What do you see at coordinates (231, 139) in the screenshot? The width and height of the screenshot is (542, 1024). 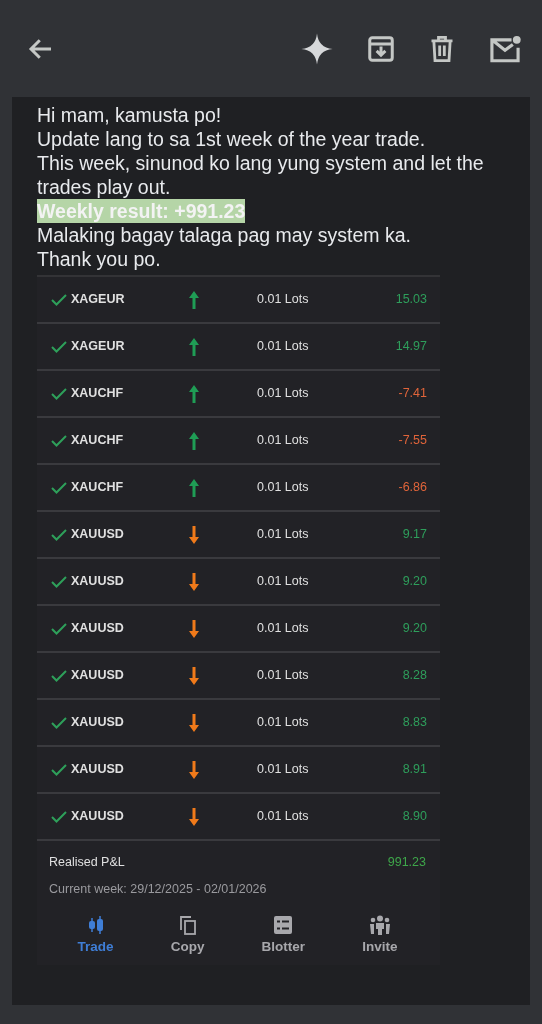 I see `message-text: Update lang to sa 1st week of the year trade.` at bounding box center [231, 139].